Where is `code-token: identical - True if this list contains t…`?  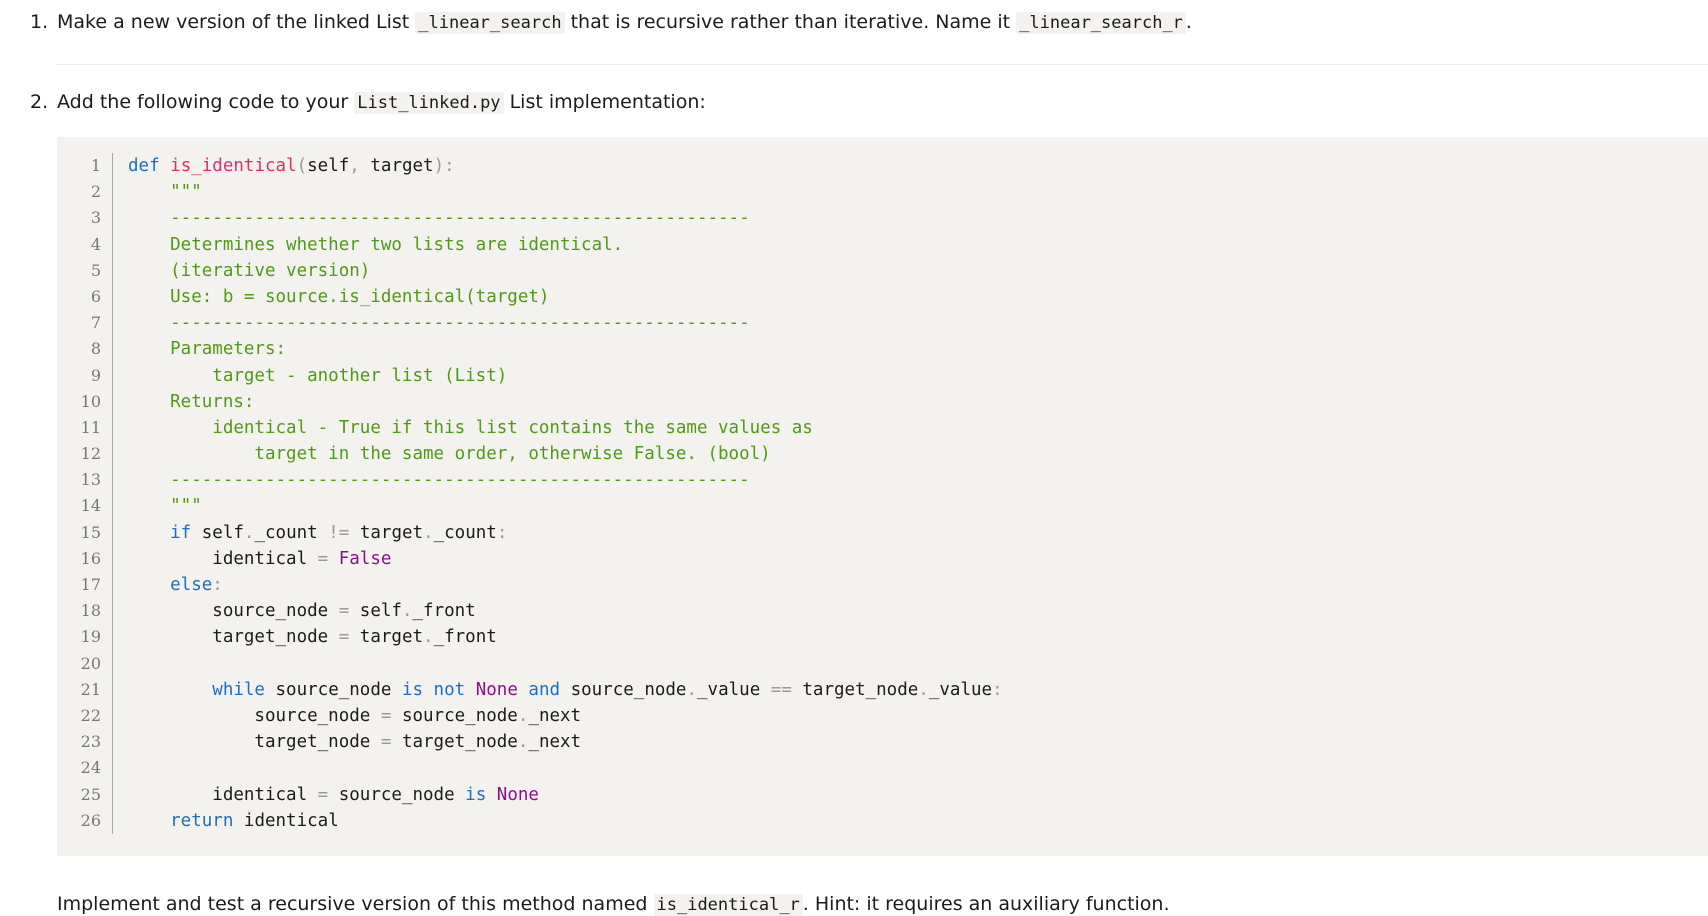
code-token: identical - True if this list contains t… is located at coordinates (470, 427).